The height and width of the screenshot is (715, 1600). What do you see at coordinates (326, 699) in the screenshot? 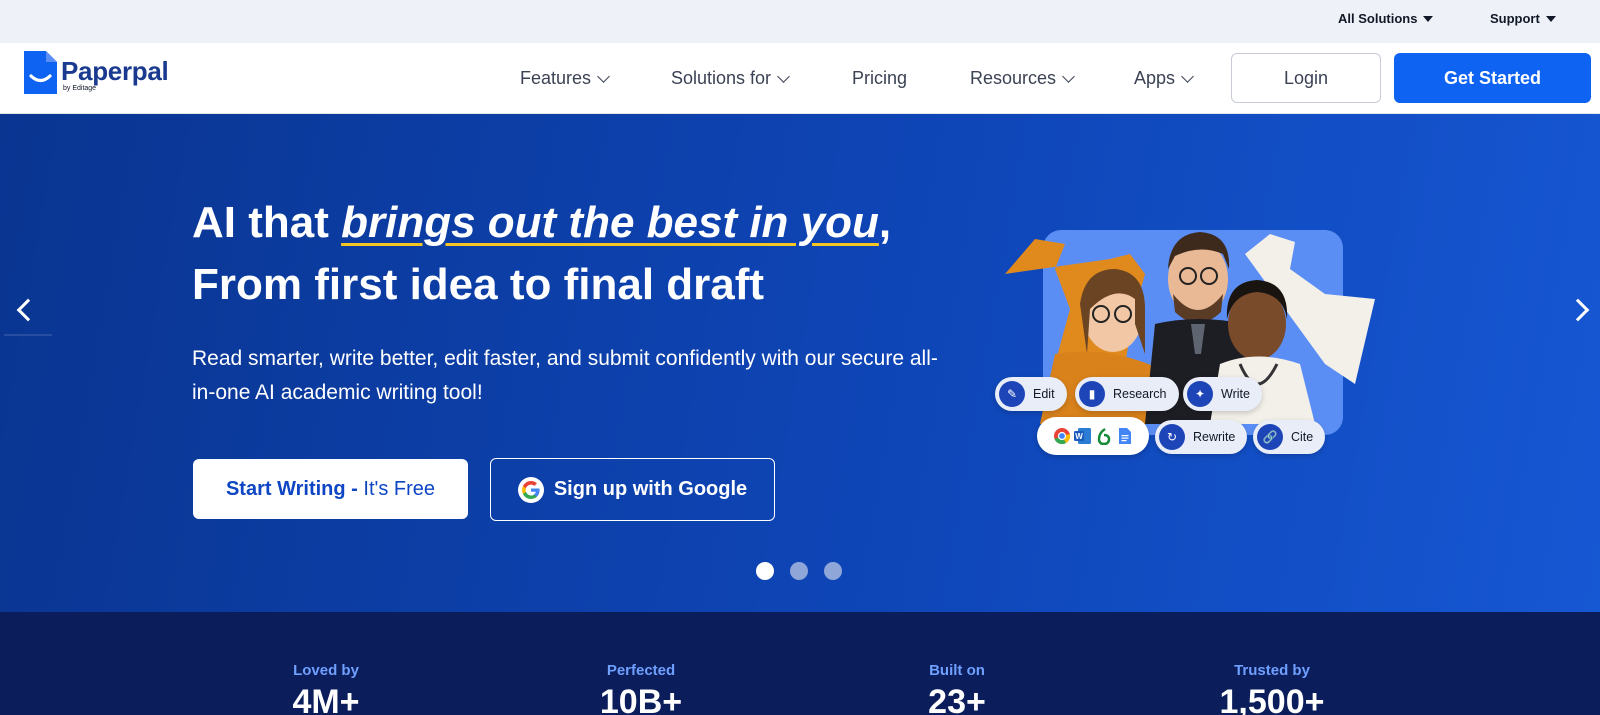
I see `stat-value: 4M+` at bounding box center [326, 699].